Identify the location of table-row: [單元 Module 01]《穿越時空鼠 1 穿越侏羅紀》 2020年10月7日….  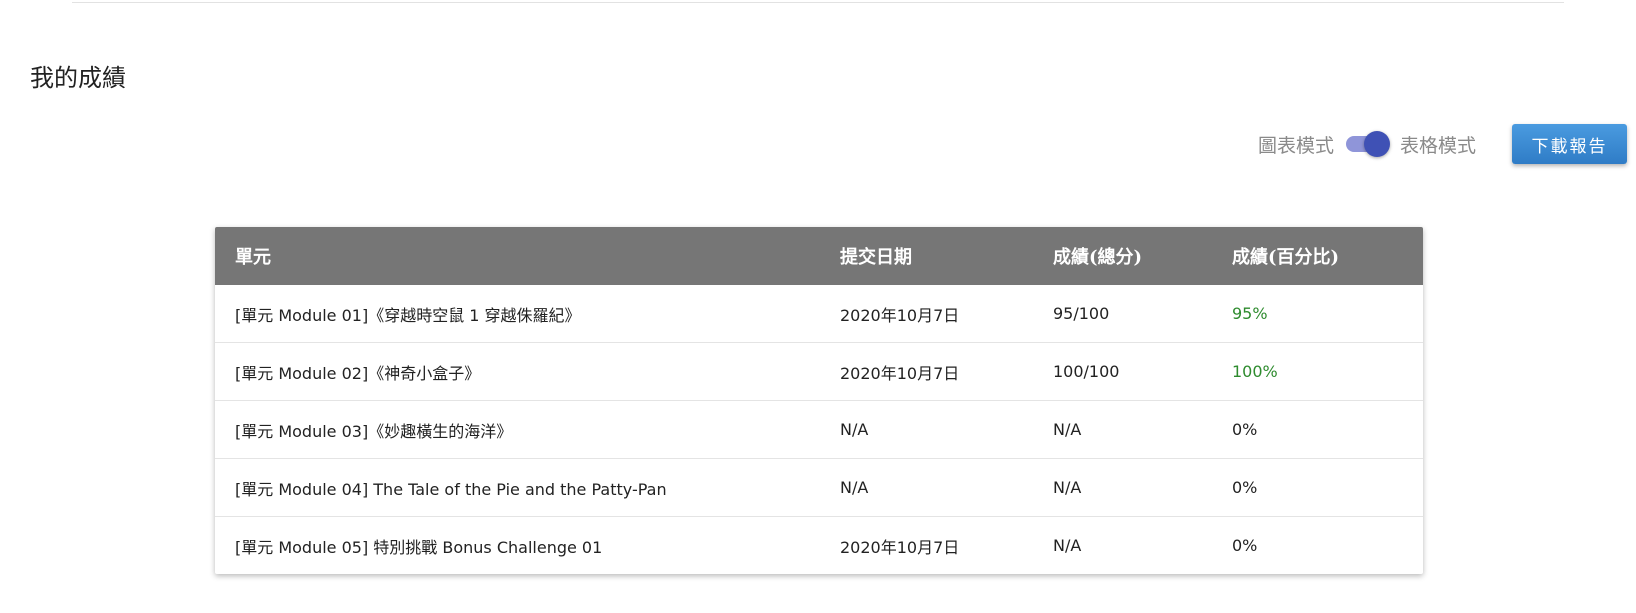
(819, 314).